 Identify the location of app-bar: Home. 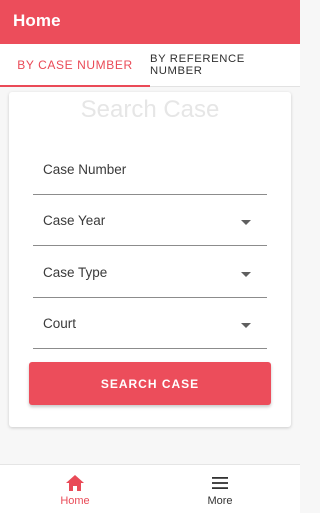
(150, 22).